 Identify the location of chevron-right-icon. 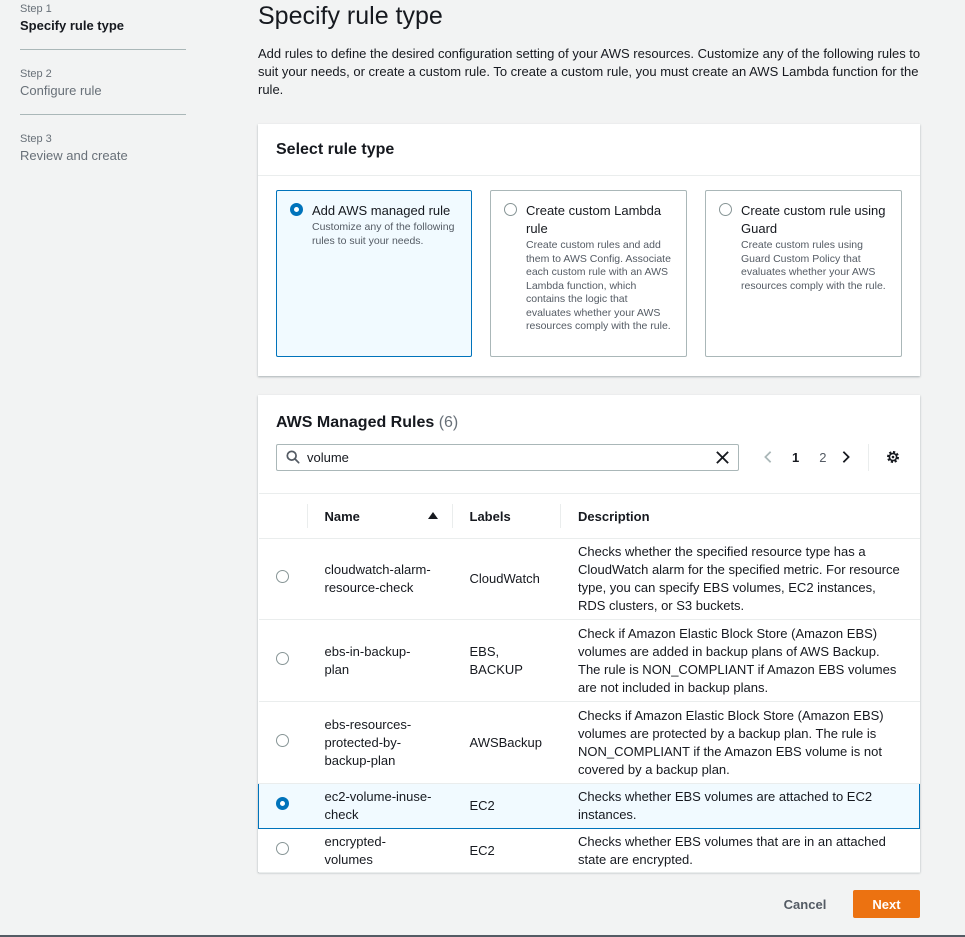
(846, 457).